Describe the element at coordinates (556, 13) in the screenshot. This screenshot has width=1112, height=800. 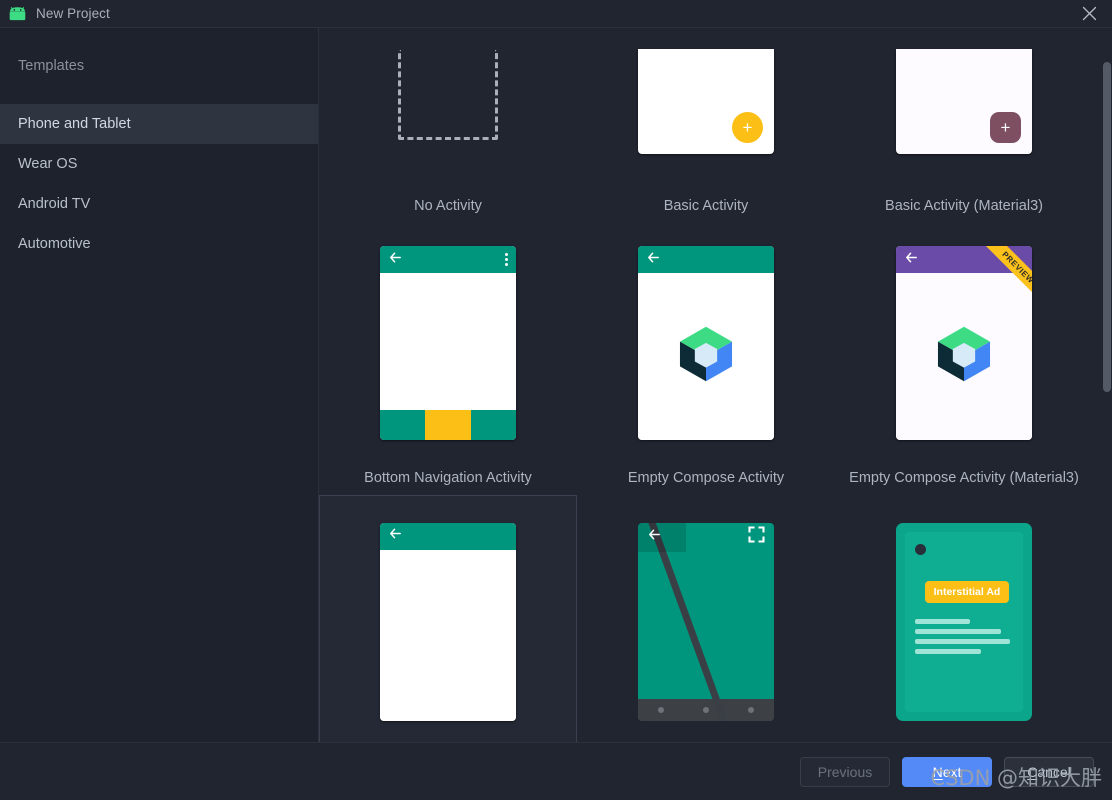
I see `title-bar: New Project` at that location.